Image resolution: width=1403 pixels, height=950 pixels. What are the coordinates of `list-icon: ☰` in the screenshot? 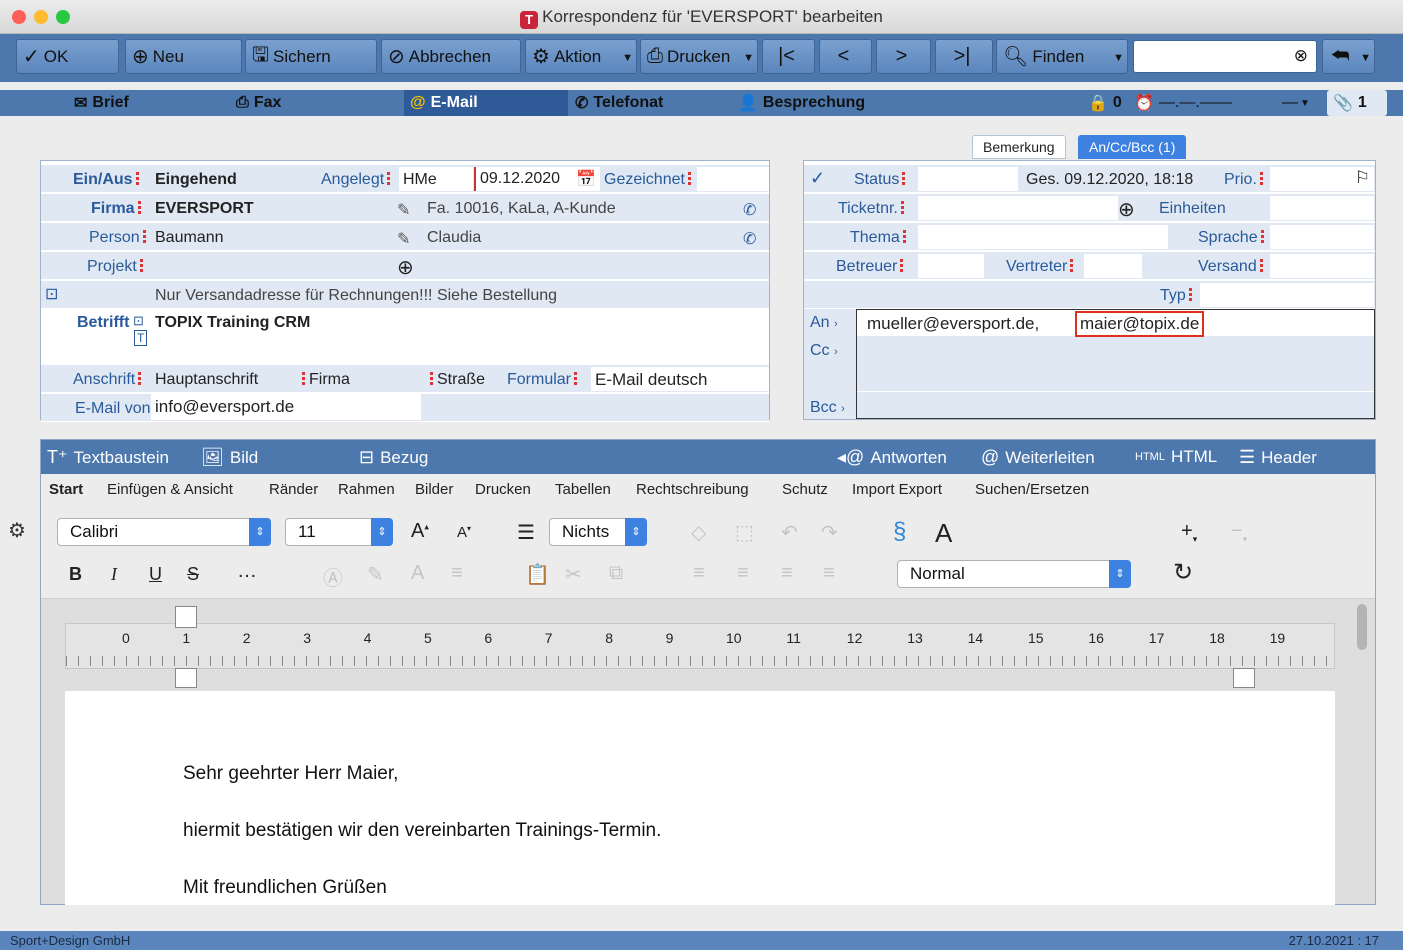 It's located at (526, 532).